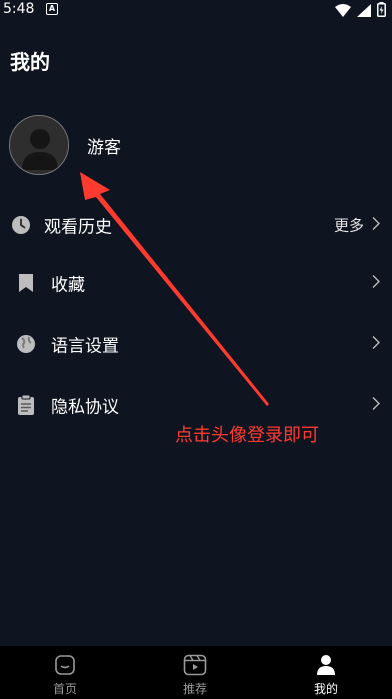 This screenshot has height=699, width=392. What do you see at coordinates (194, 689) in the screenshot?
I see `nav-label-recommend: 推荐` at bounding box center [194, 689].